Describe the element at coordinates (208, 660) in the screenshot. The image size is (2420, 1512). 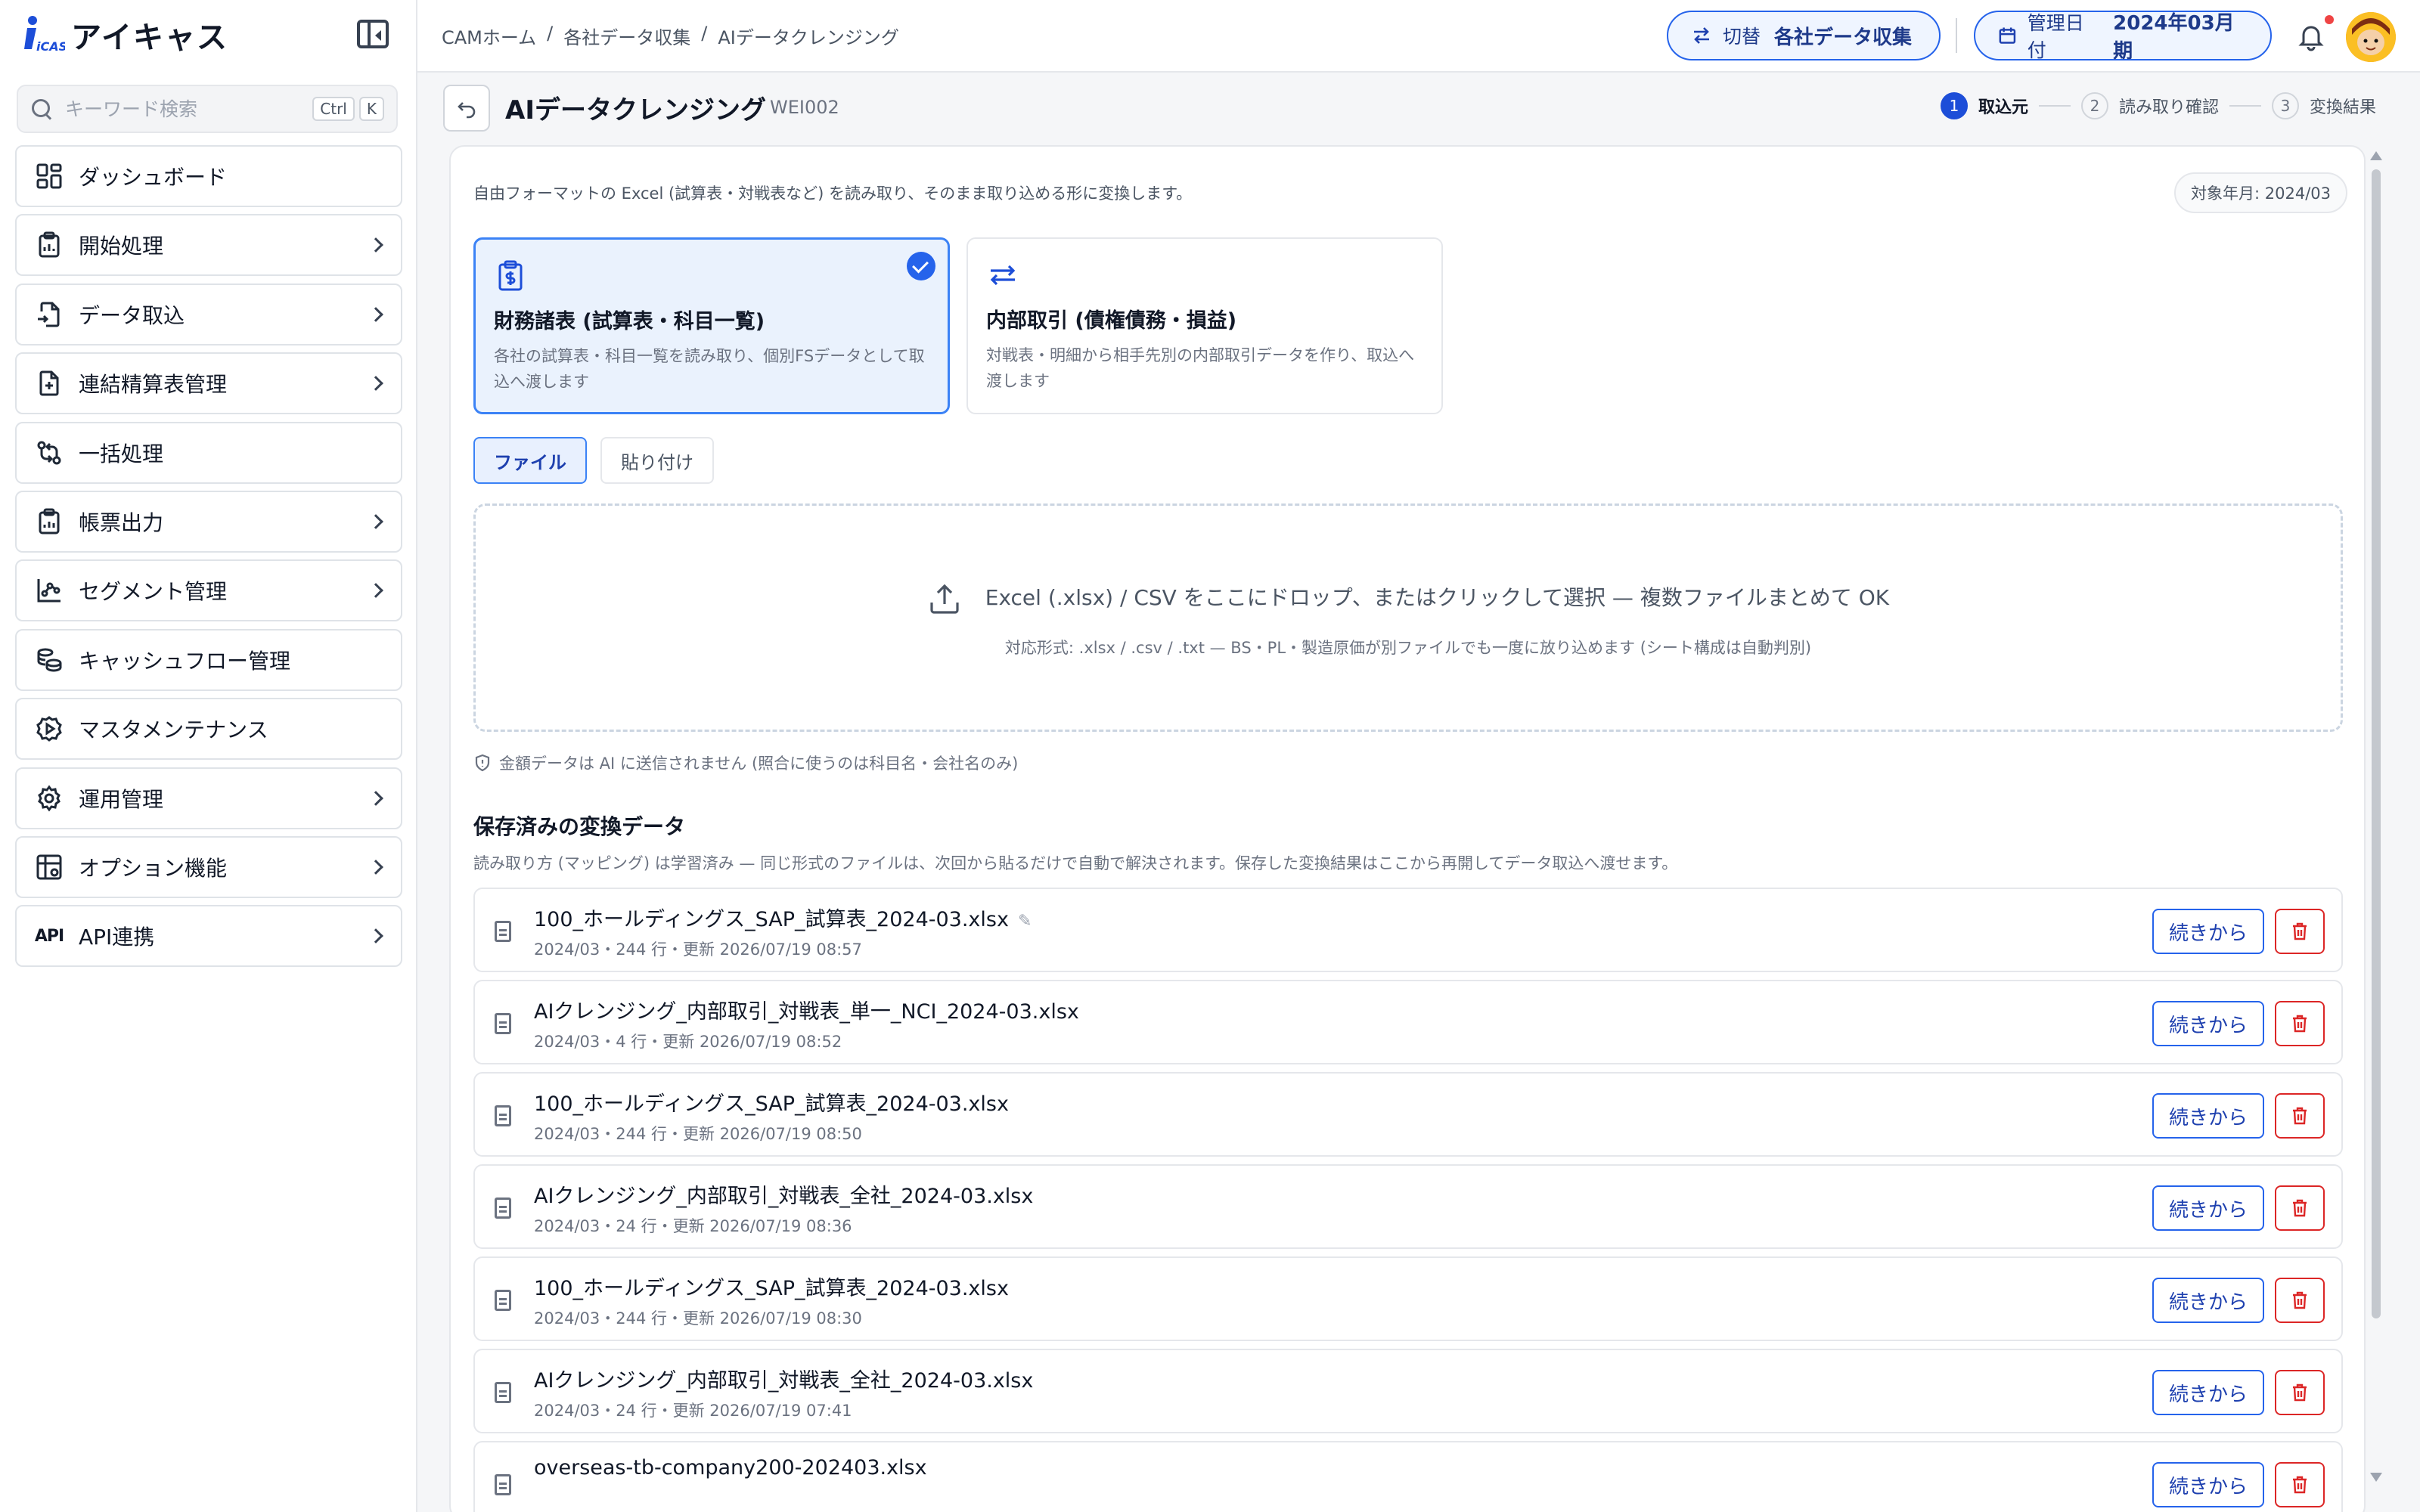
I see `sidebar-item-cashflow: キャッシュフロー管理` at that location.